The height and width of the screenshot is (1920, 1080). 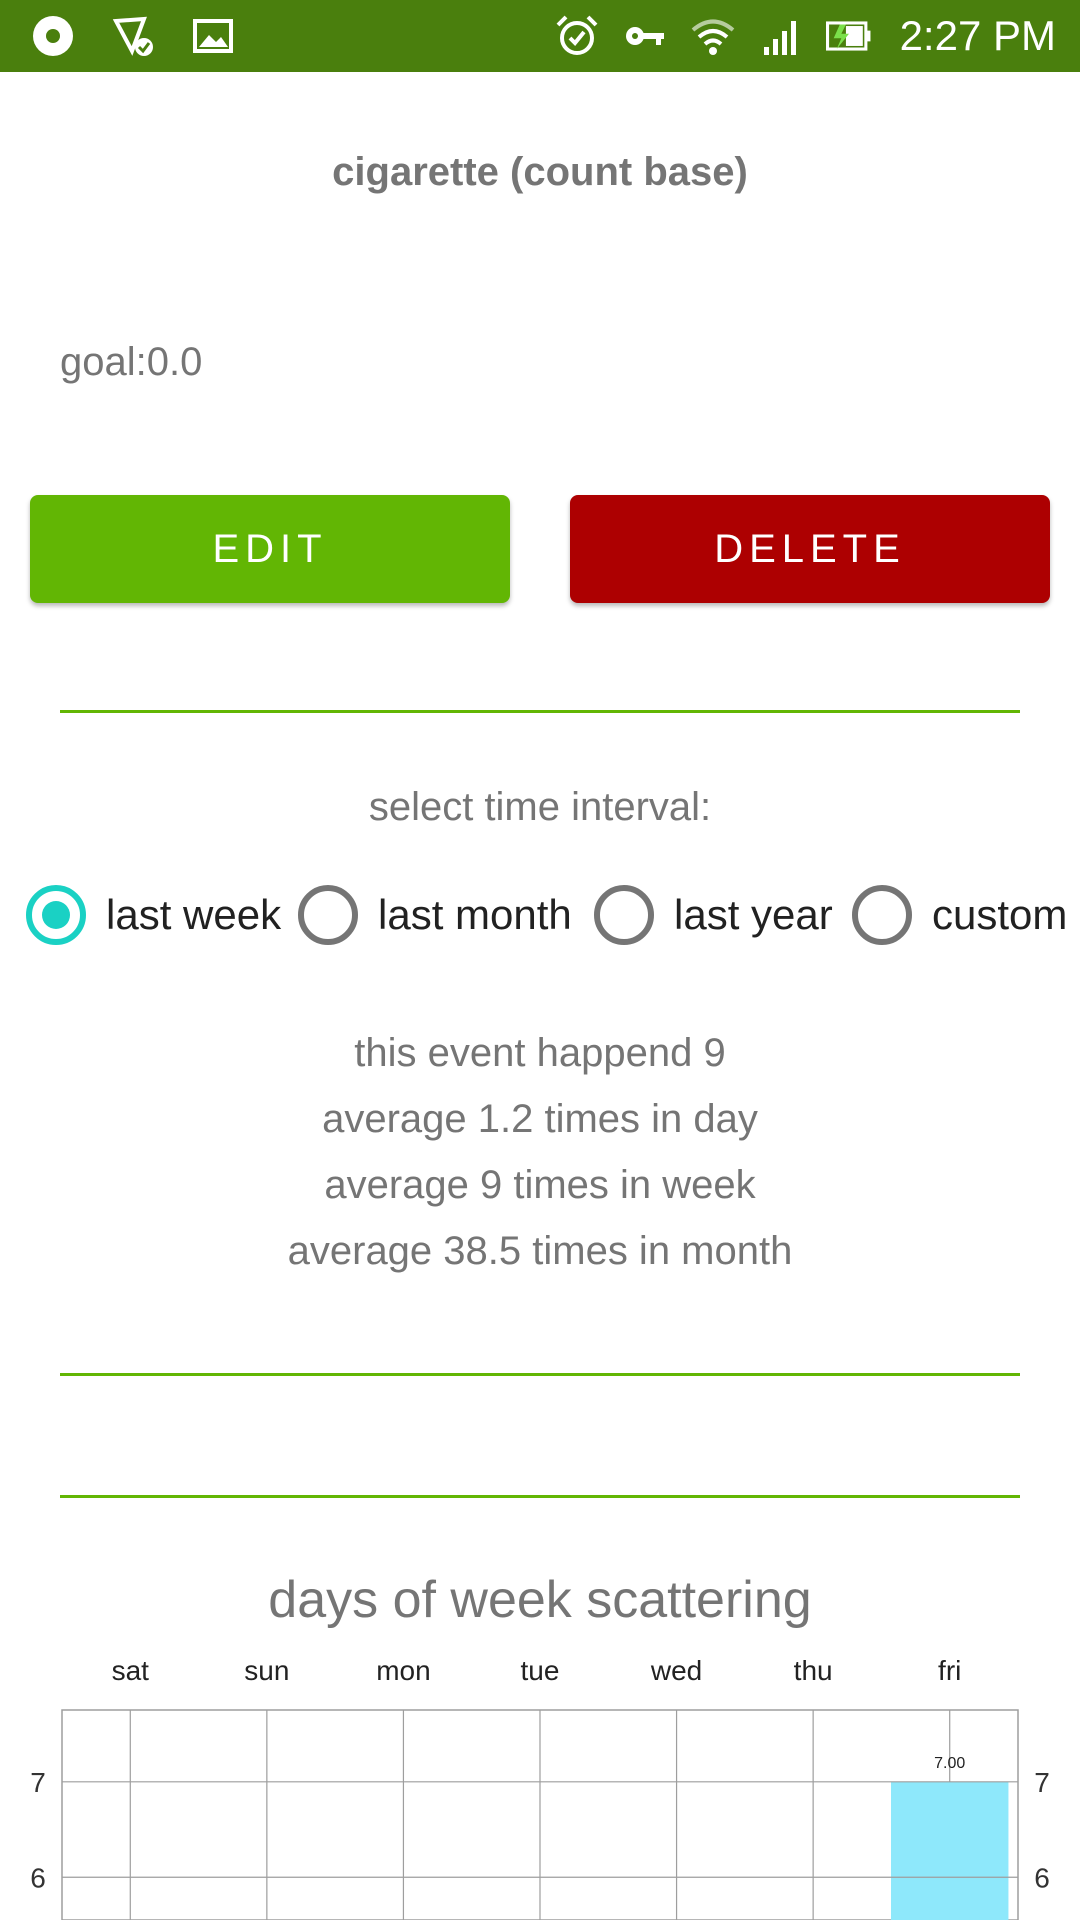 I want to click on x-tick-label: sat, so click(x=131, y=1670).